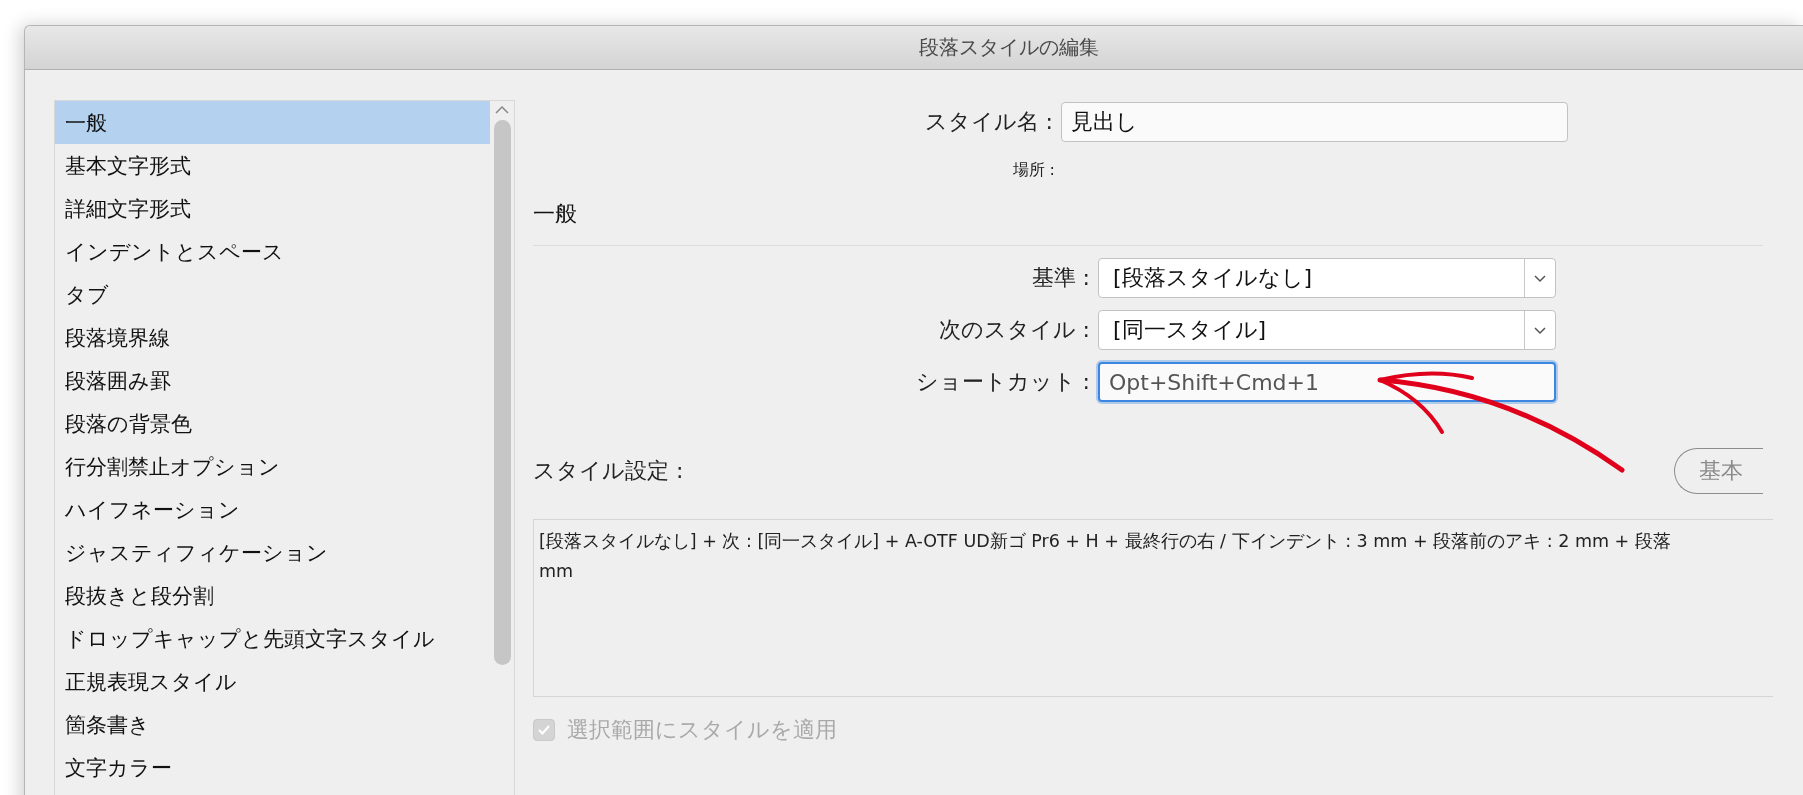 This screenshot has width=1803, height=795. What do you see at coordinates (702, 730) in the screenshot?
I see `checkbox-label: 選択範囲にスタイルを適用` at bounding box center [702, 730].